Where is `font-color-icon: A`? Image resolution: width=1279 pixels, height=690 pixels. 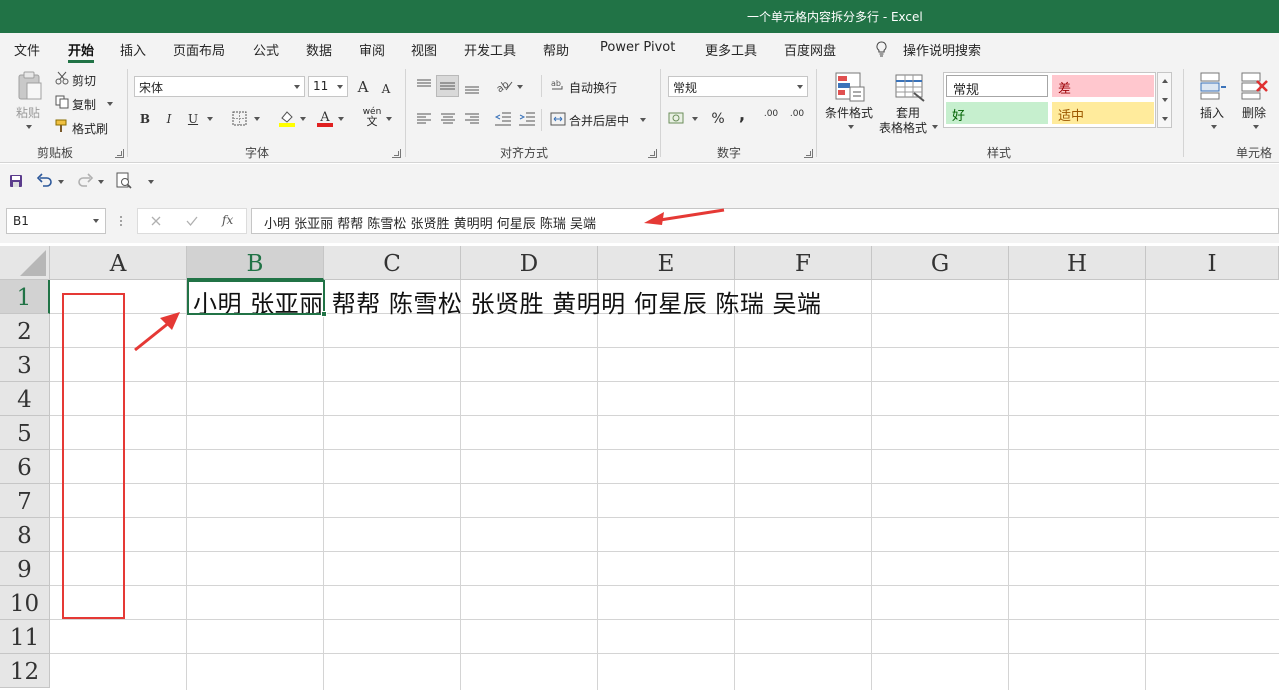 font-color-icon: A is located at coordinates (325, 118).